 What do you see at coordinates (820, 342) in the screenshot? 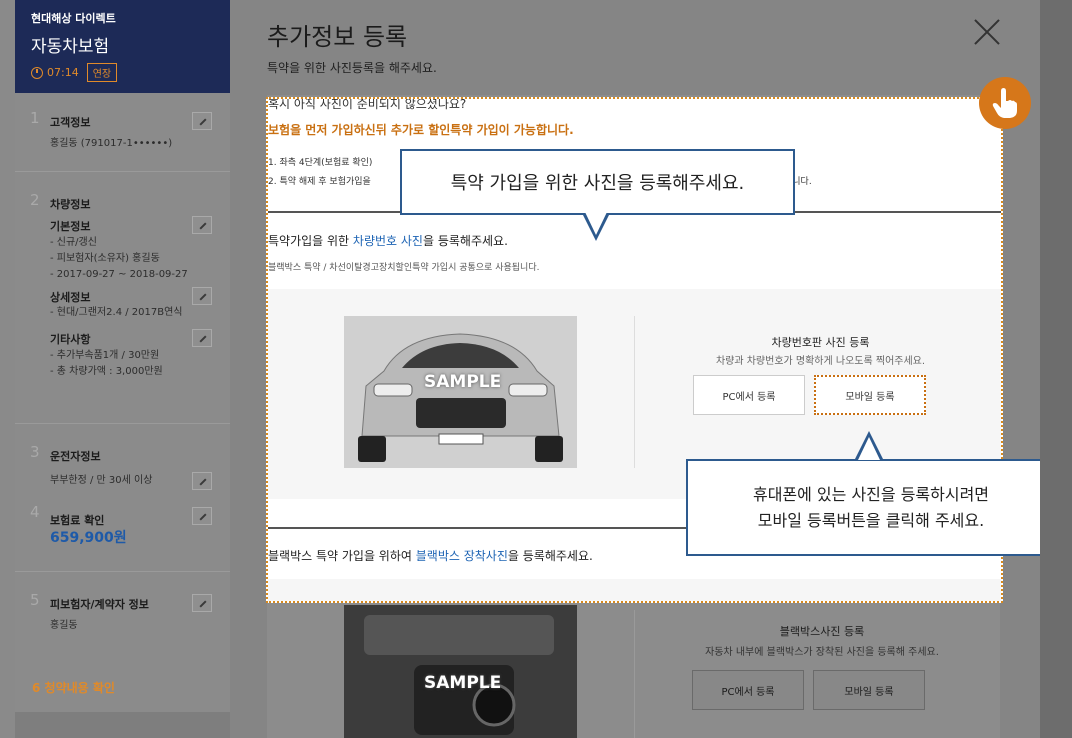
I see `plate-register-title: 차량번호판 사진 등록` at bounding box center [820, 342].